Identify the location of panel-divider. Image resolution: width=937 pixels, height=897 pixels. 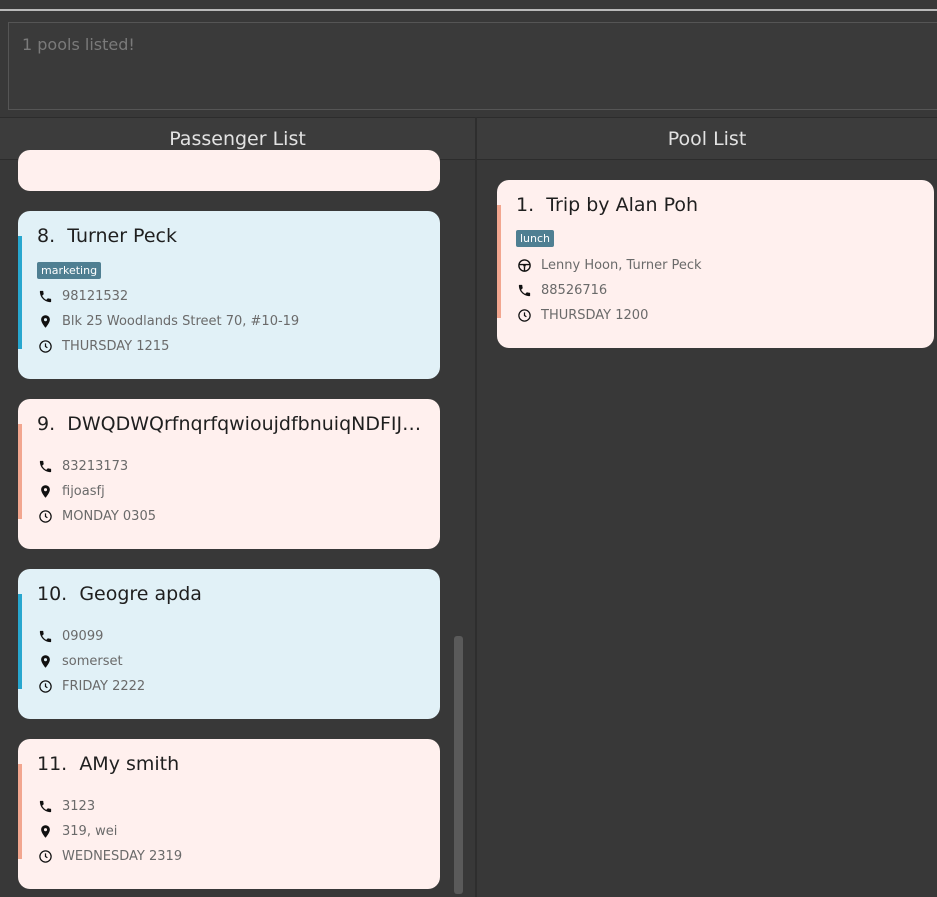
(476, 507).